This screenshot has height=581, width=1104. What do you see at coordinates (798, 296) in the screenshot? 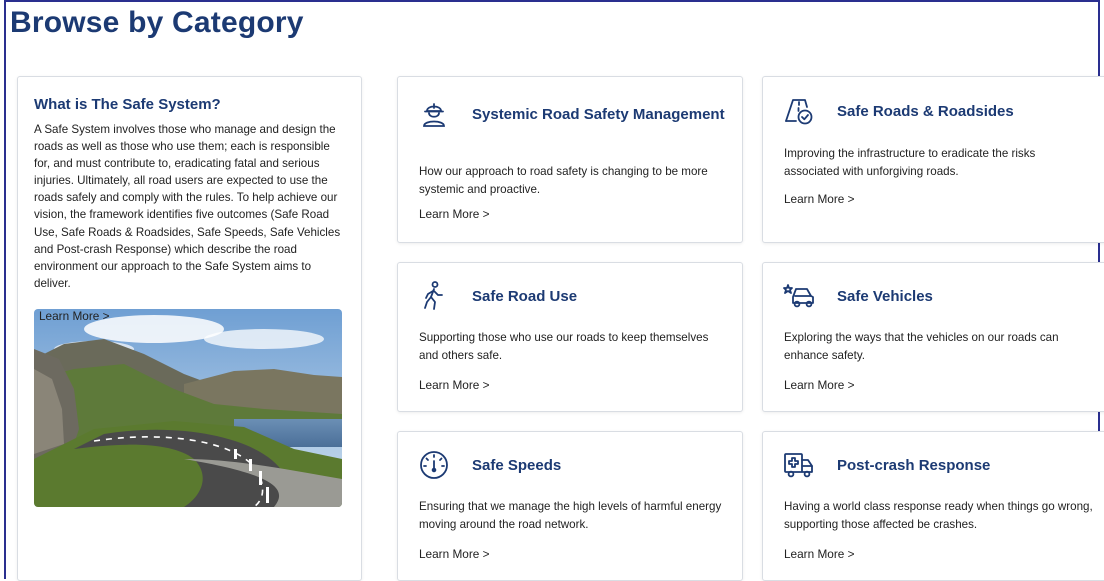
I see `car-icon` at bounding box center [798, 296].